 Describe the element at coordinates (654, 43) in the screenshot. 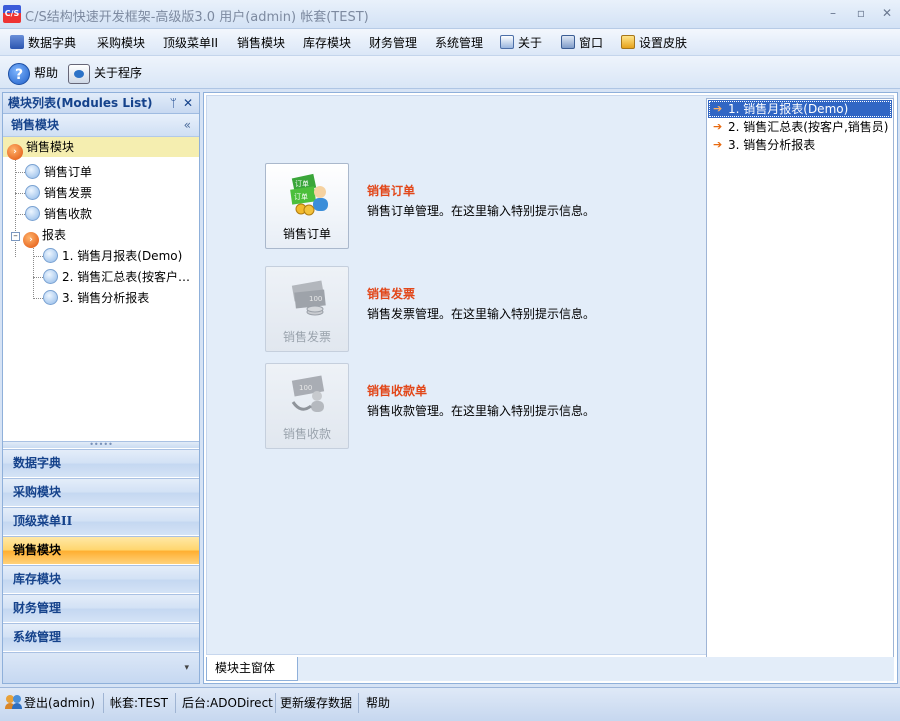

I see `menu-skin-settings: 设置皮肤` at that location.